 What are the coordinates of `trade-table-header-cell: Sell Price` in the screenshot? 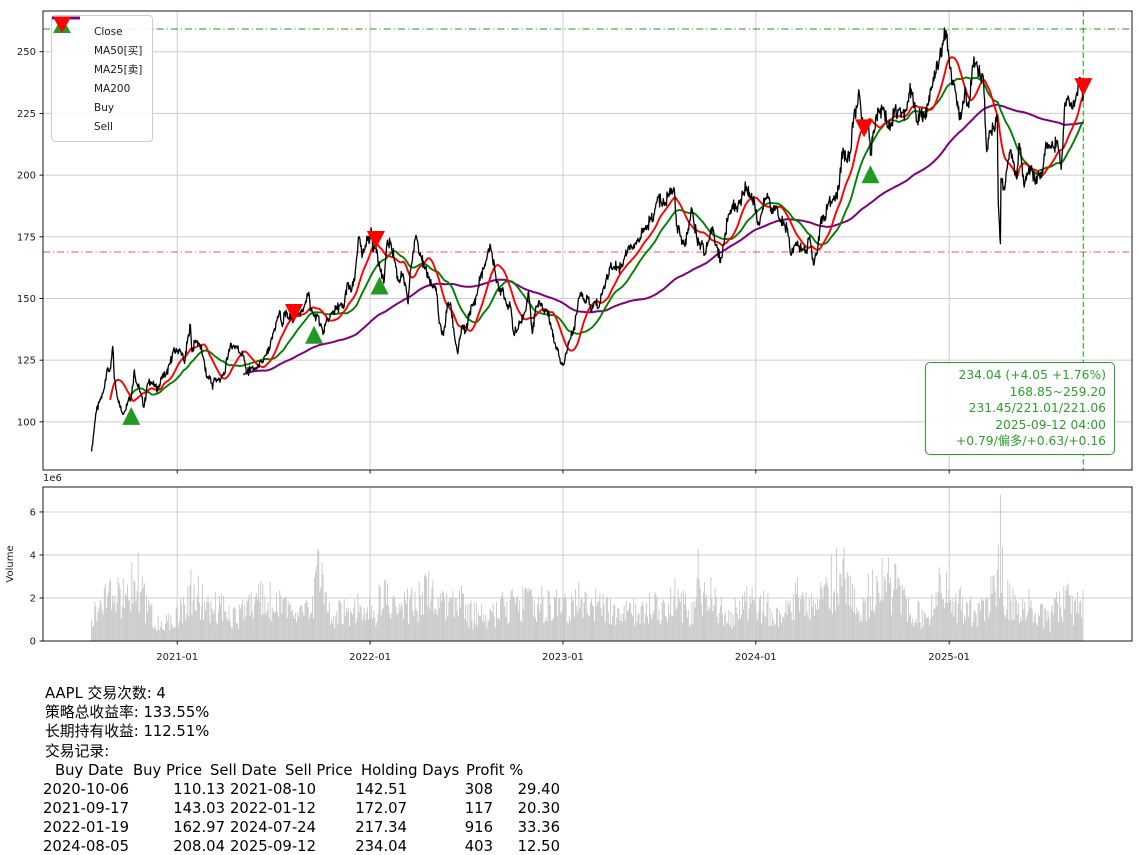 It's located at (319, 770).